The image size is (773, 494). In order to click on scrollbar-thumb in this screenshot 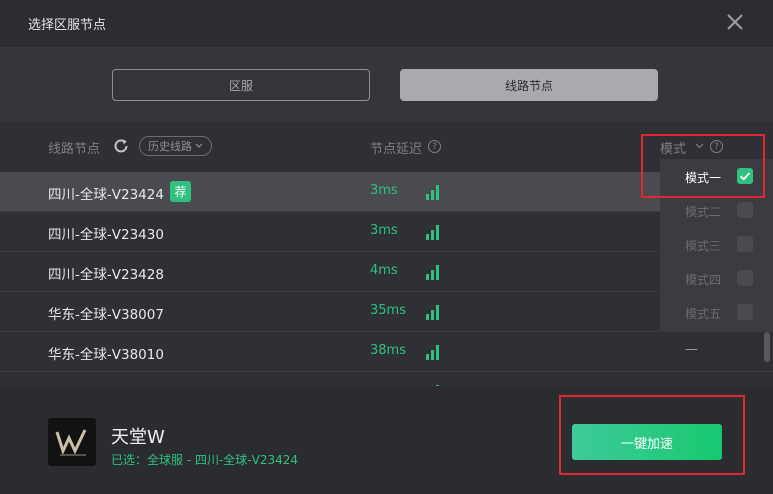, I will do `click(767, 347)`.